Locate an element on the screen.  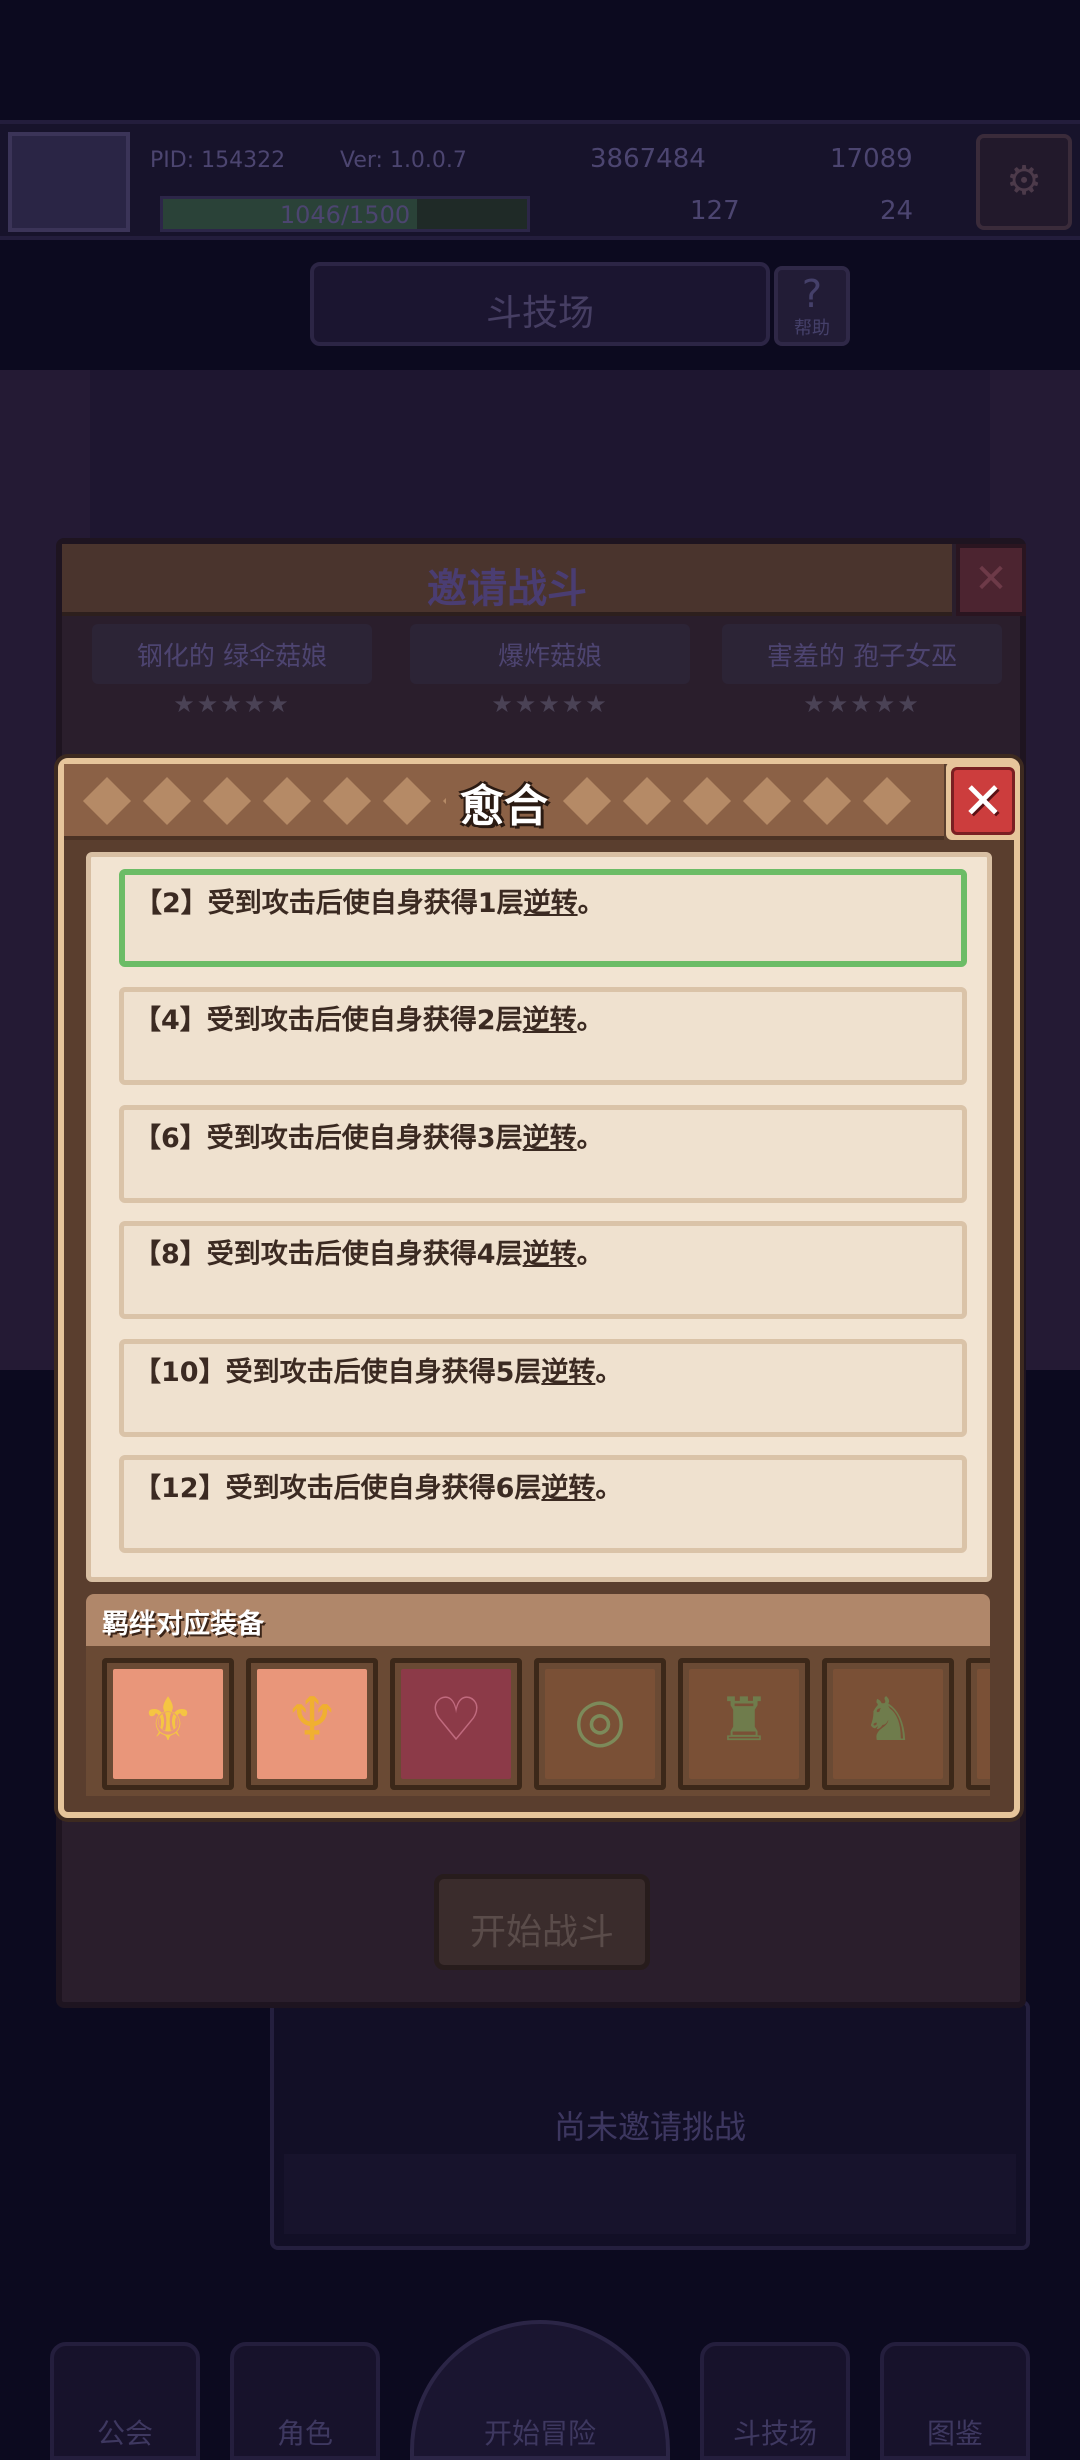
gear-icon: ⚙ is located at coordinates (1024, 181).